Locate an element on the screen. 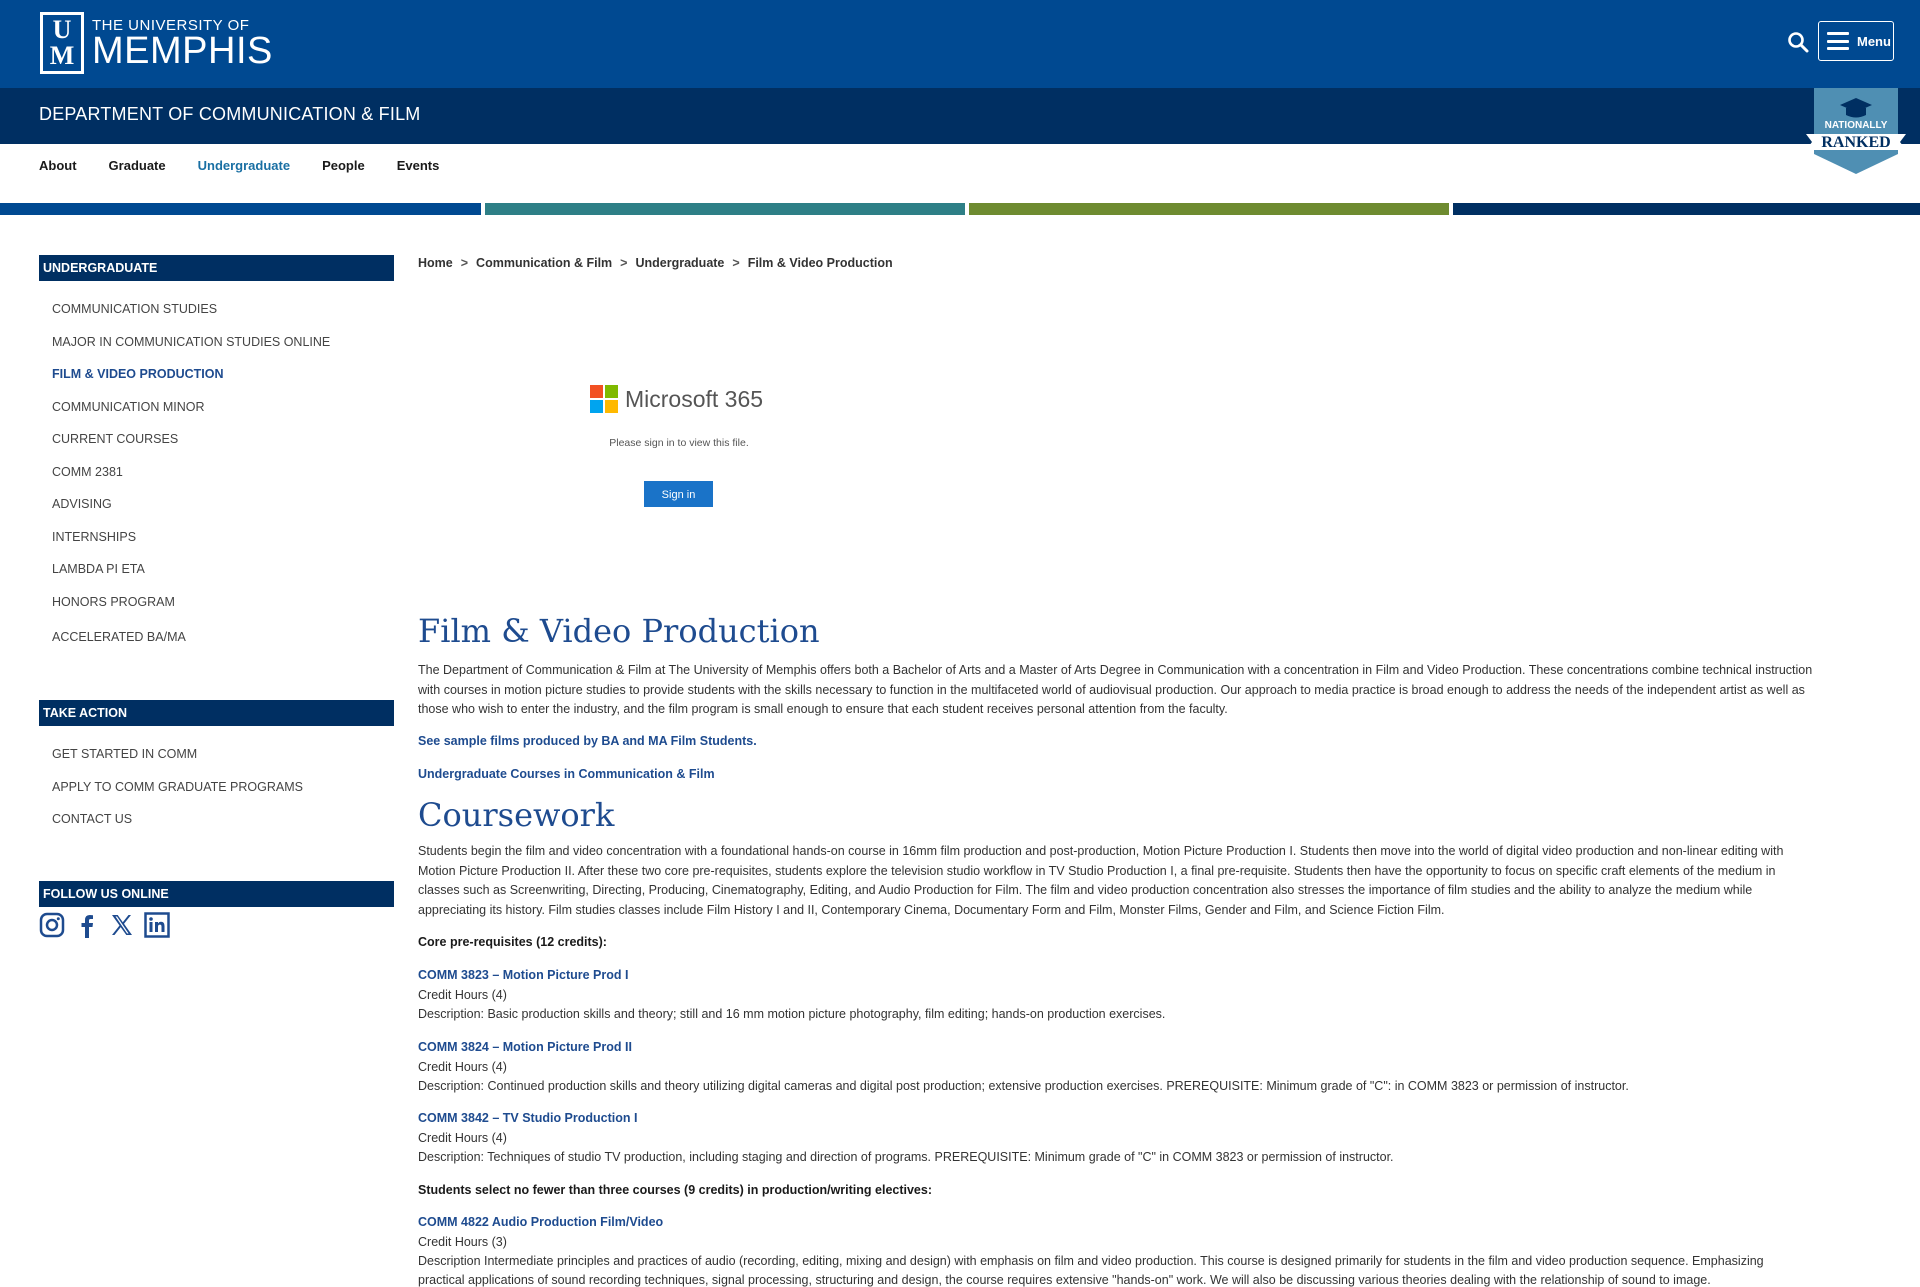 The width and height of the screenshot is (1920, 1287). nav-graduate: Graduate is located at coordinates (137, 165).